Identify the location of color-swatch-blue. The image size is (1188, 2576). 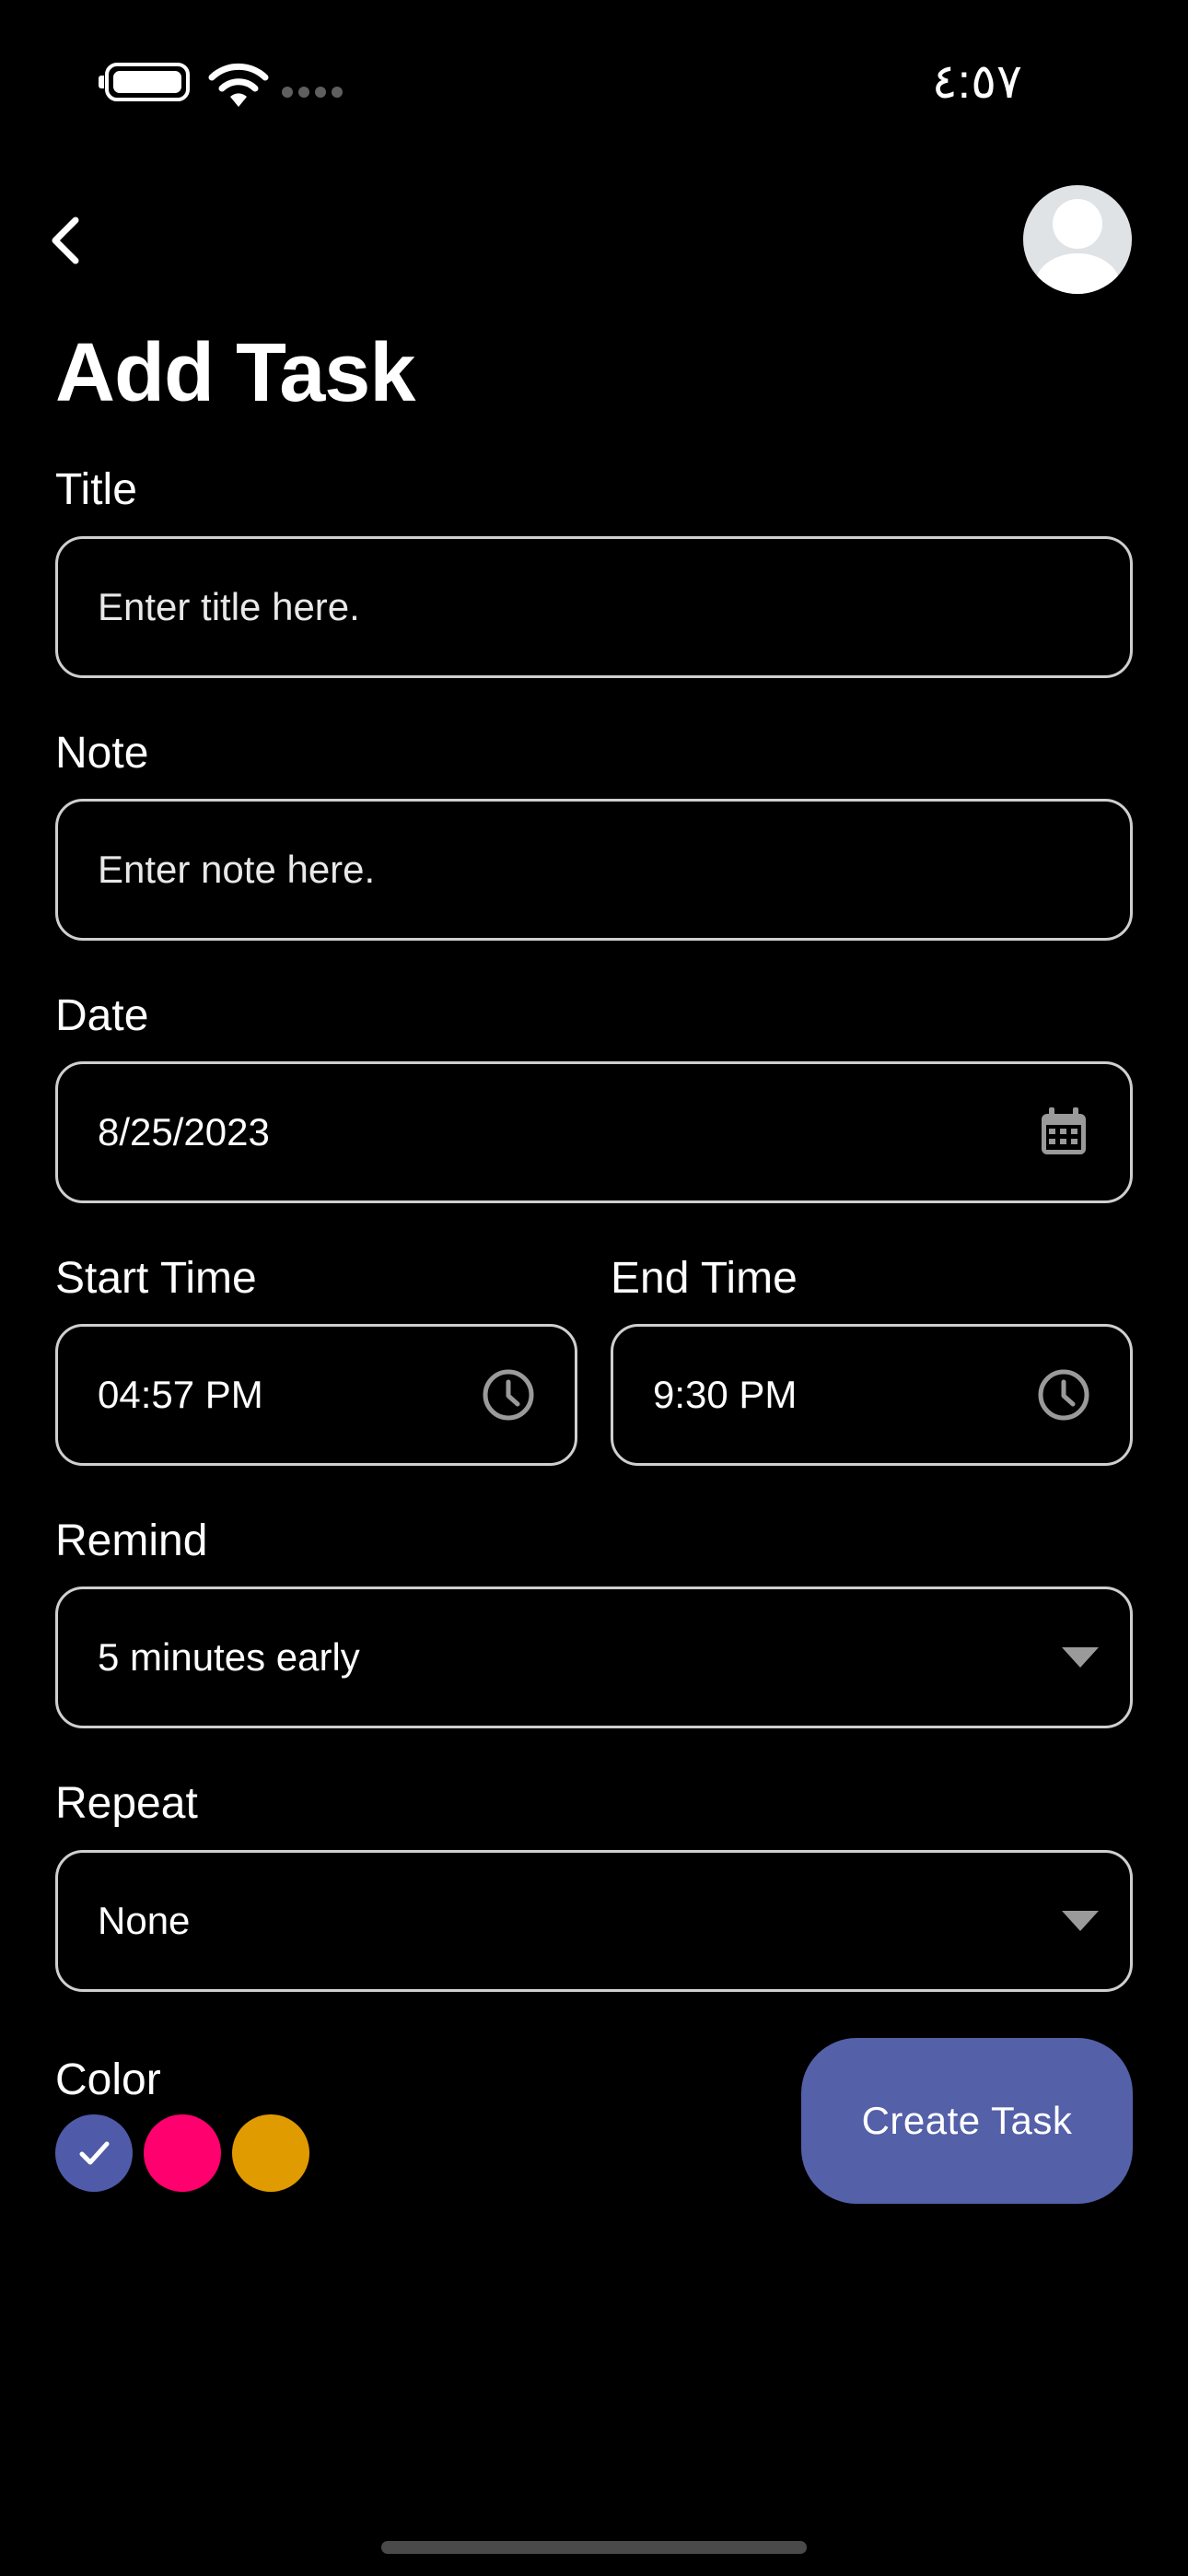
(94, 2153).